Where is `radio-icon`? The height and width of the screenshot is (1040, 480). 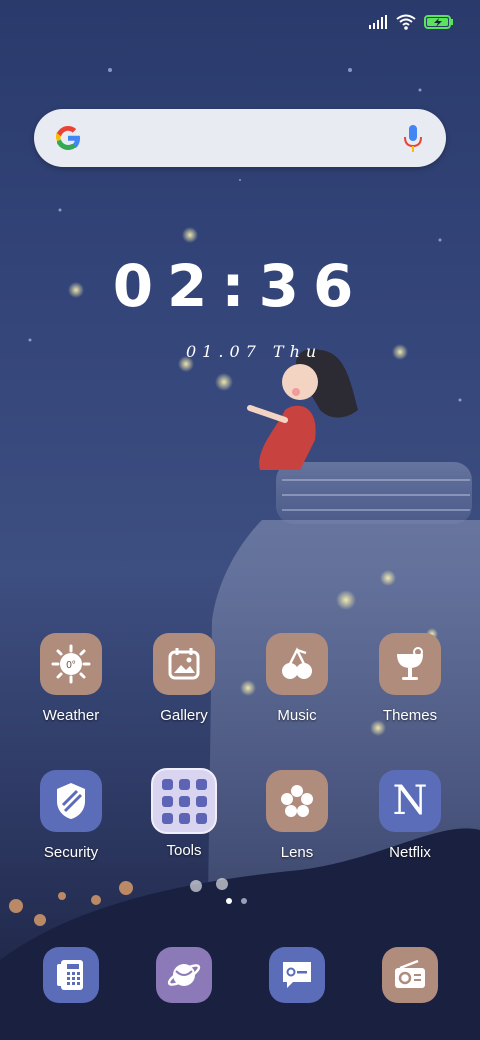 radio-icon is located at coordinates (410, 975).